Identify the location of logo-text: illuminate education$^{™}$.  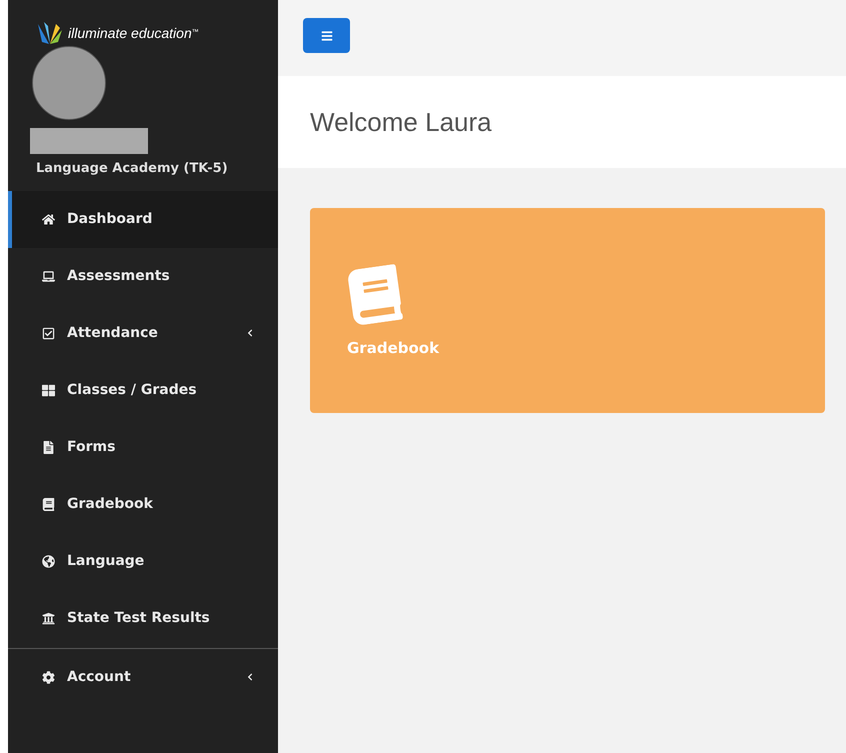
(133, 33).